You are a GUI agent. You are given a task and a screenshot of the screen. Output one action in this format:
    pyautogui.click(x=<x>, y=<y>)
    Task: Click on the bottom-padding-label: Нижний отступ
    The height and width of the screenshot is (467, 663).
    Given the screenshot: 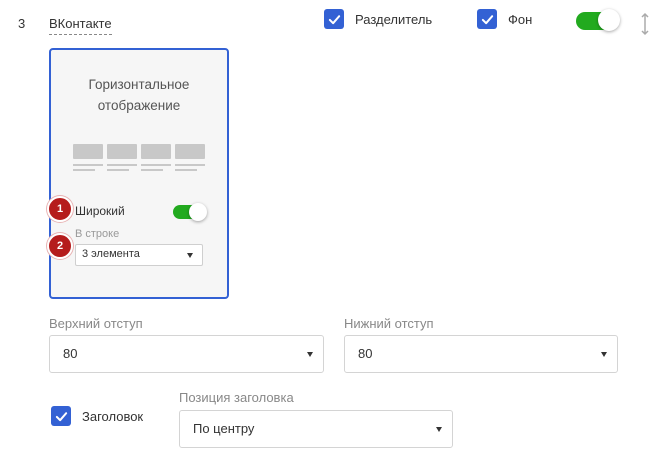 What is the action you would take?
    pyautogui.click(x=389, y=323)
    